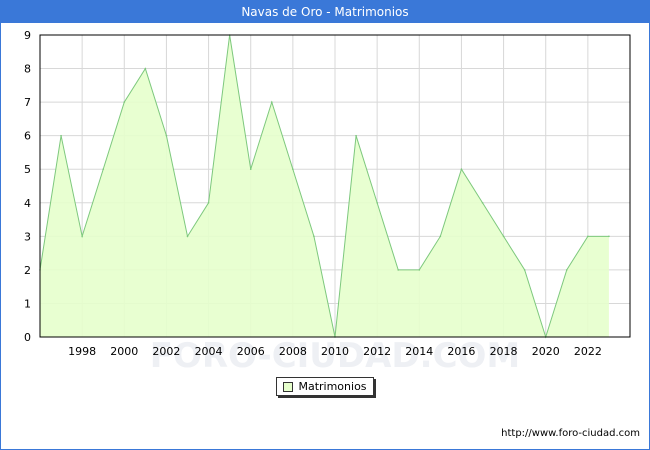 This screenshot has height=450, width=650. I want to click on x-tick-label: 1998, so click(82, 351).